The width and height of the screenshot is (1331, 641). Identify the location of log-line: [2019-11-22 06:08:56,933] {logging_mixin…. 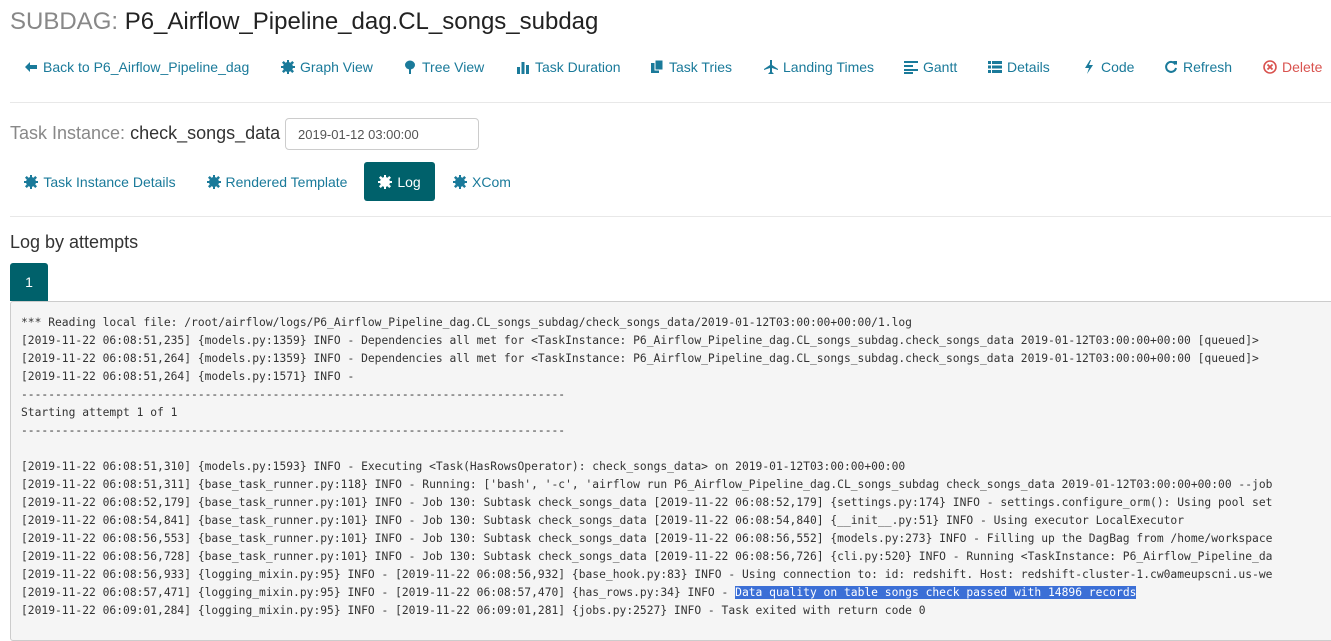
(647, 574).